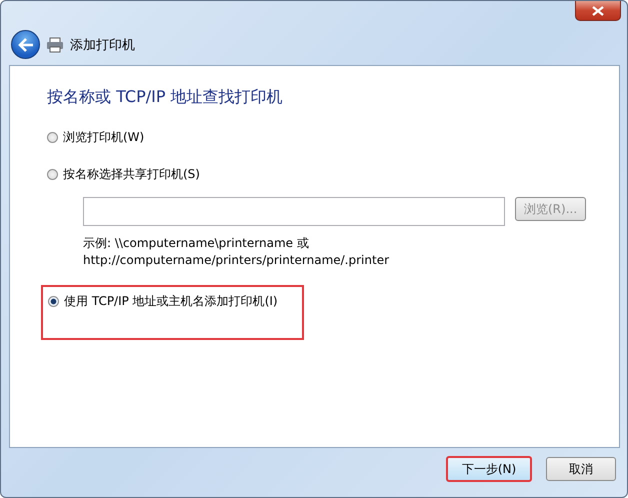 Image resolution: width=628 pixels, height=498 pixels. What do you see at coordinates (489, 469) in the screenshot?
I see `next-button: 下一步(N)` at bounding box center [489, 469].